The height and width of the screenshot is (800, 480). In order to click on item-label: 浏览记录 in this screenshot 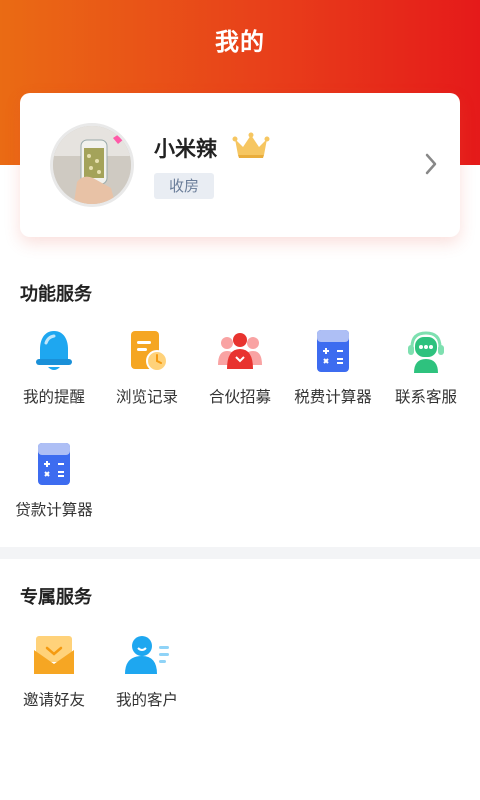, I will do `click(146, 397)`.